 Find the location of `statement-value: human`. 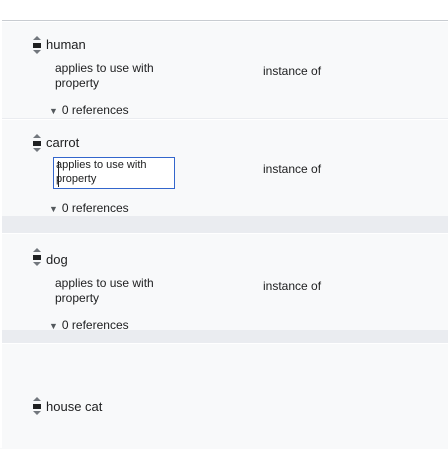

statement-value: human is located at coordinates (66, 44).